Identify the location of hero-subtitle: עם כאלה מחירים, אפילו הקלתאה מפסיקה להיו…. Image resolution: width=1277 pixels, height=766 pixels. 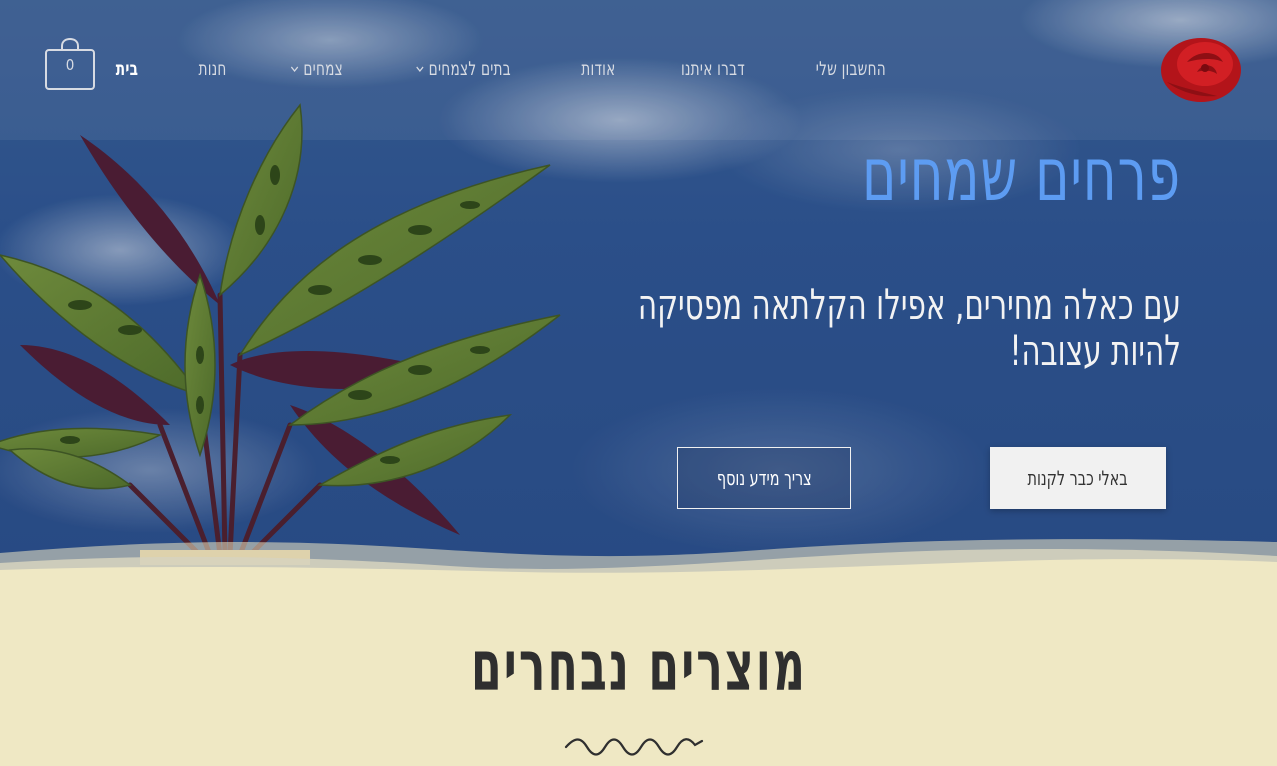
(909, 327).